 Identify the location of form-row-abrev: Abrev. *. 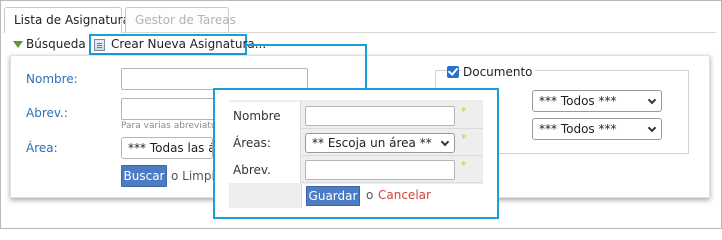
(356, 169).